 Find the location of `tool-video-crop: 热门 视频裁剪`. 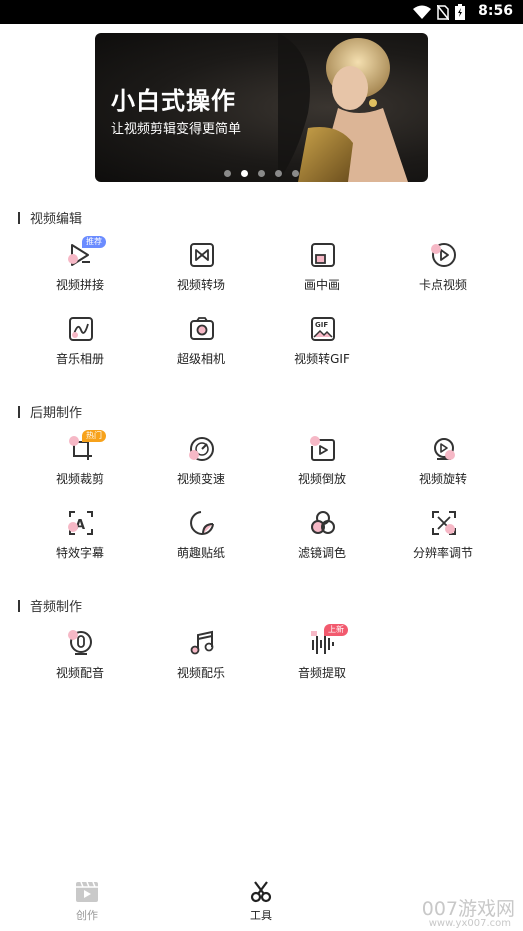

tool-video-crop: 热门 视频裁剪 is located at coordinates (80, 463).